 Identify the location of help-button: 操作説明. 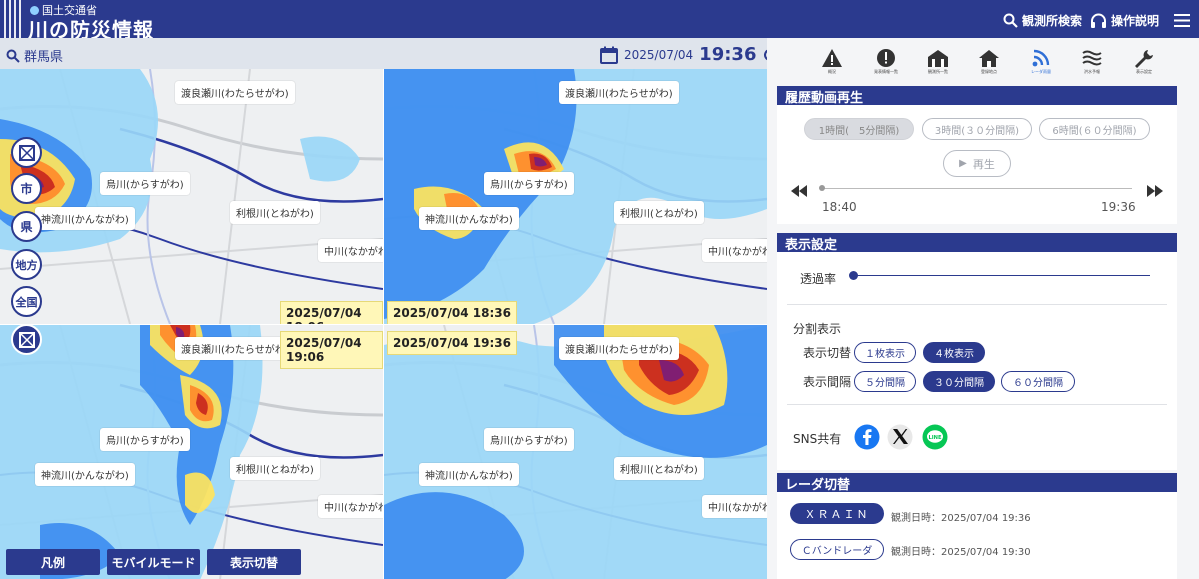
(1124, 20).